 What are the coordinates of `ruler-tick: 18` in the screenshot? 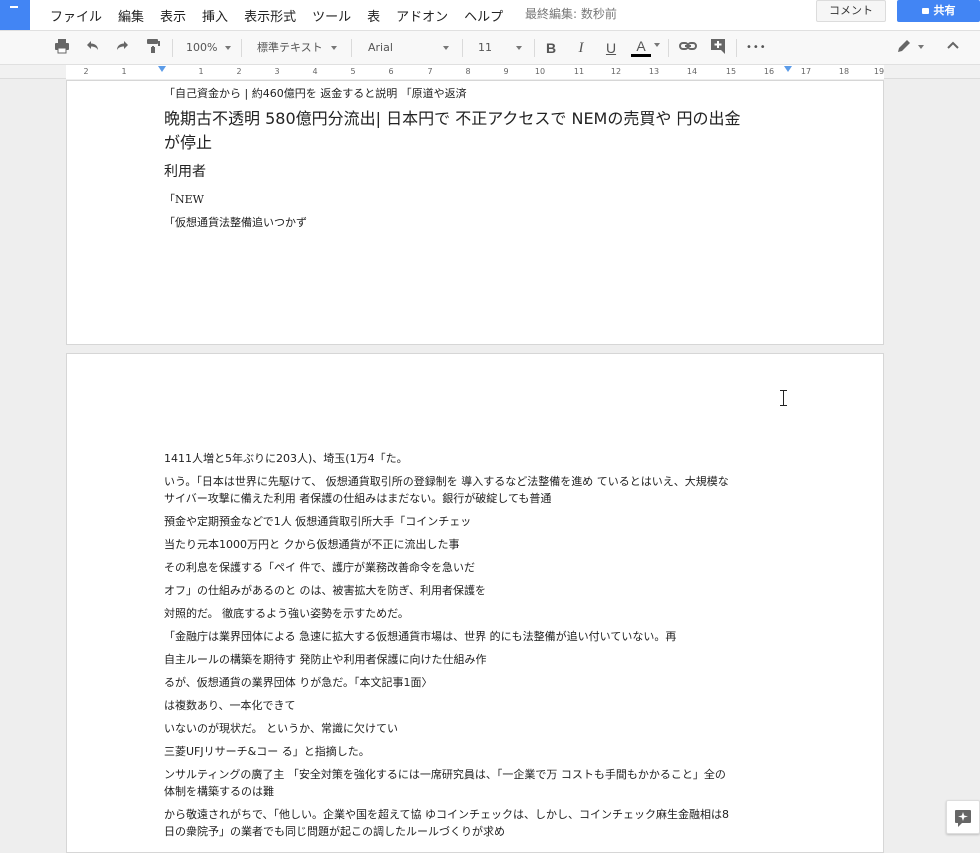 It's located at (844, 71).